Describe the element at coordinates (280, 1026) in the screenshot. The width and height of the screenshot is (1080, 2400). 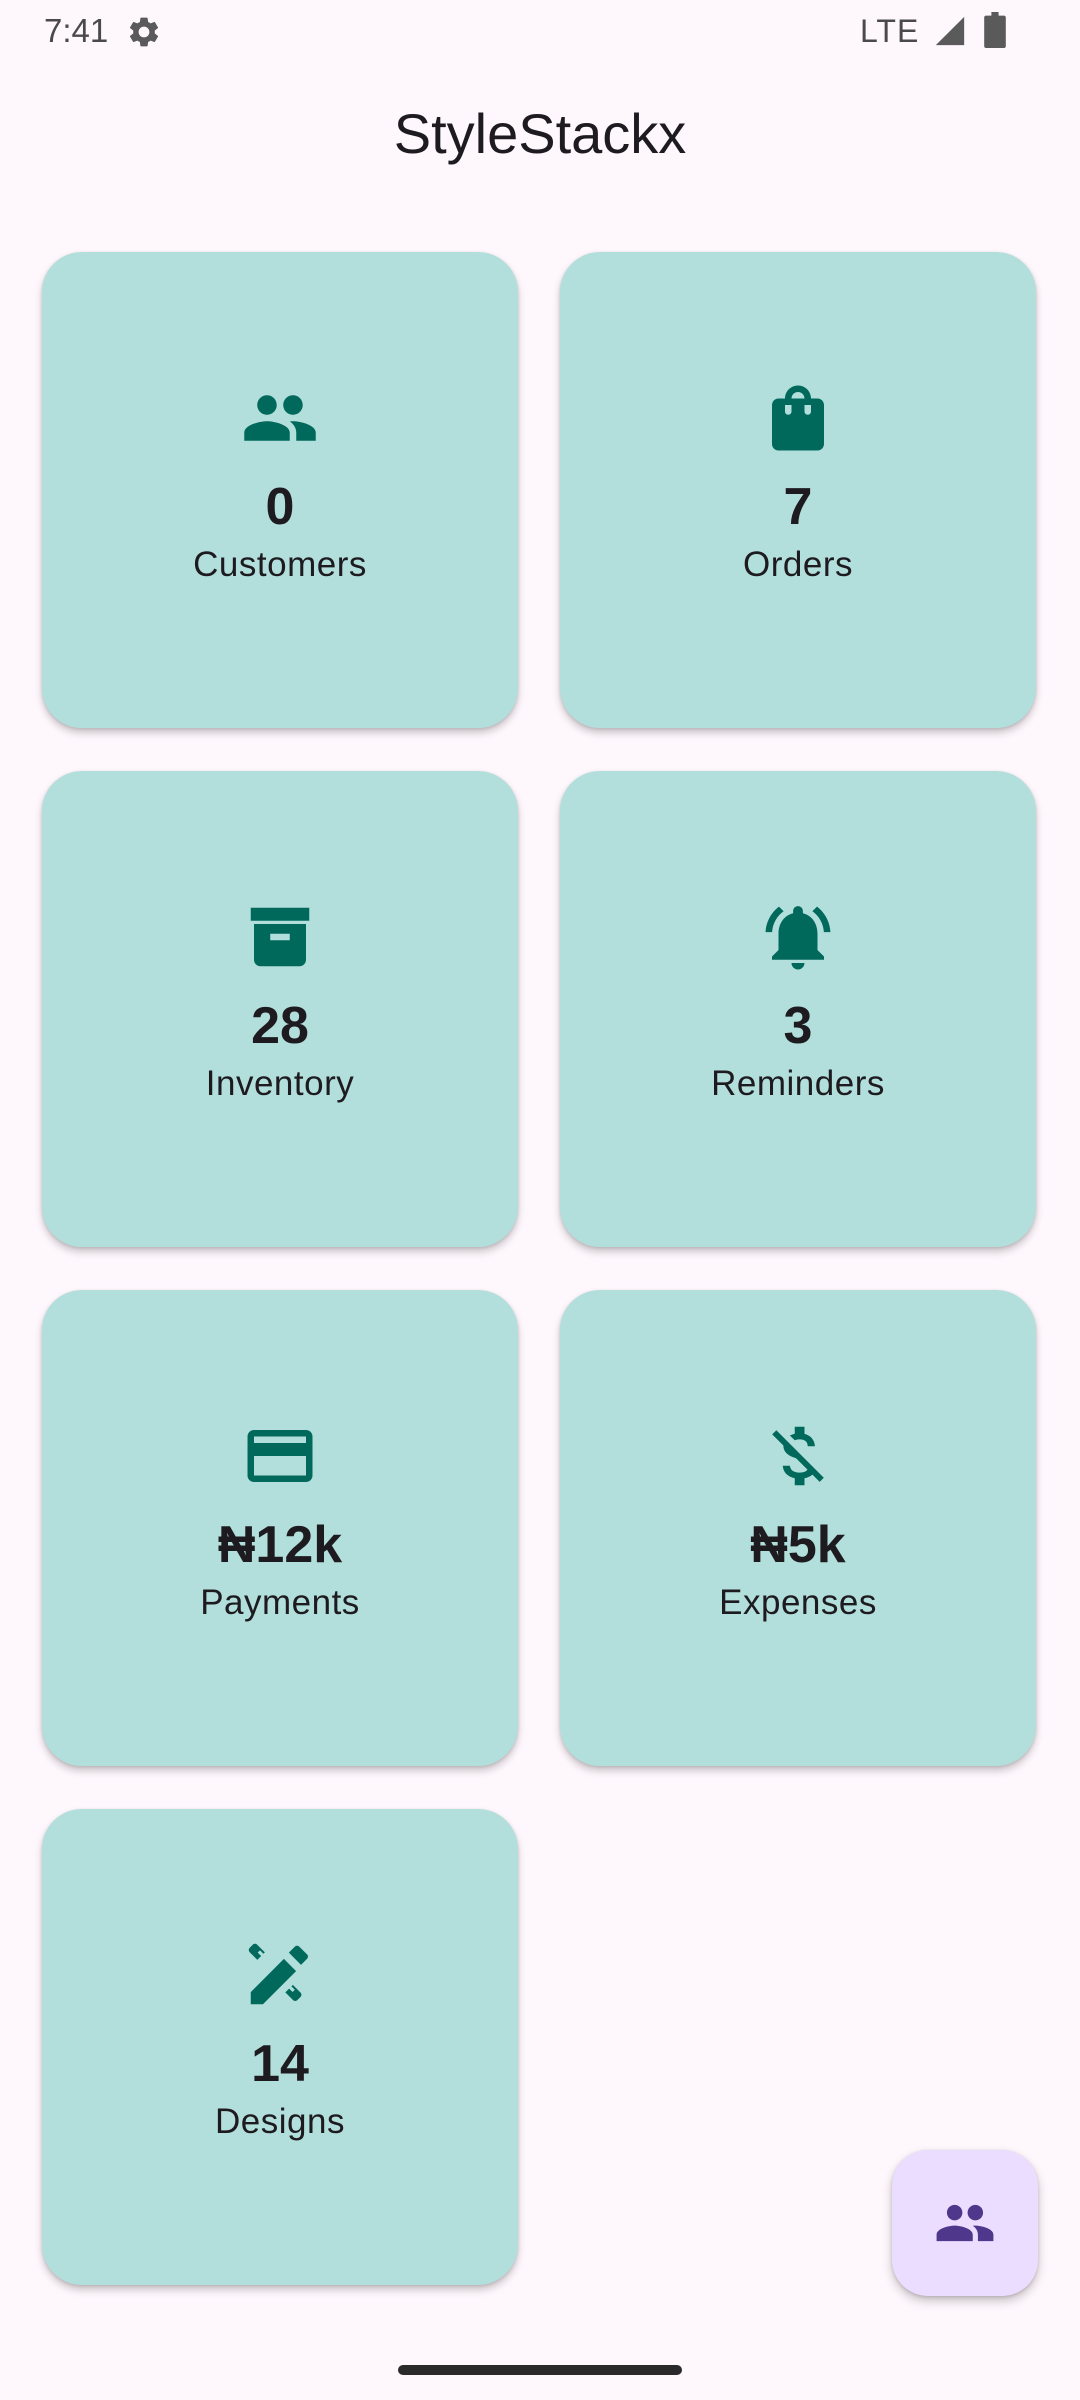
I see `inventory-count: 28` at that location.